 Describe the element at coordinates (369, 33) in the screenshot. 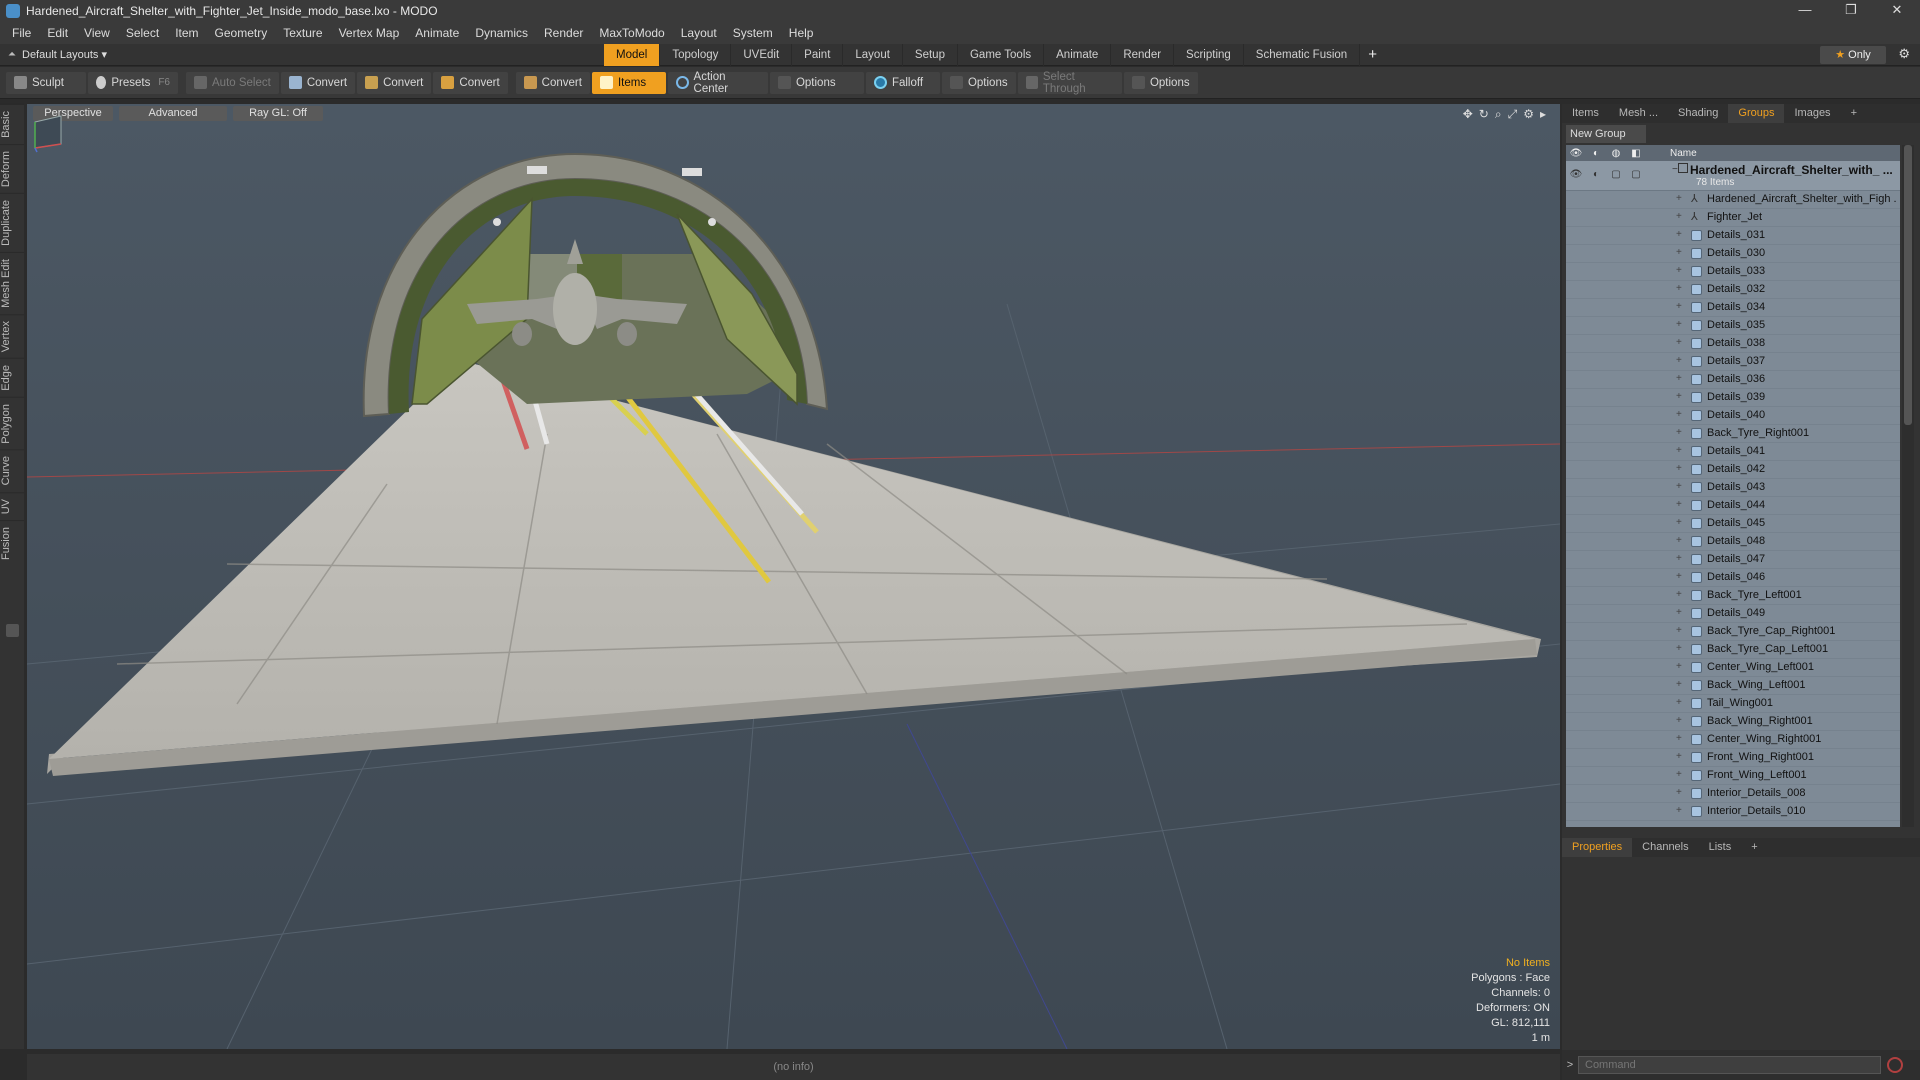

I see `menu-vertex-map: Vertex Map` at that location.